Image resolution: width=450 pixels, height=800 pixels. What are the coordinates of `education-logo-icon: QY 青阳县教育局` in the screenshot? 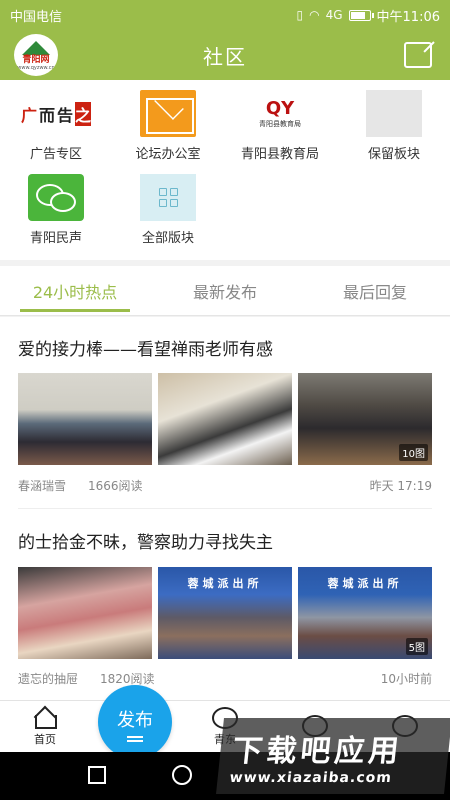 It's located at (280, 113).